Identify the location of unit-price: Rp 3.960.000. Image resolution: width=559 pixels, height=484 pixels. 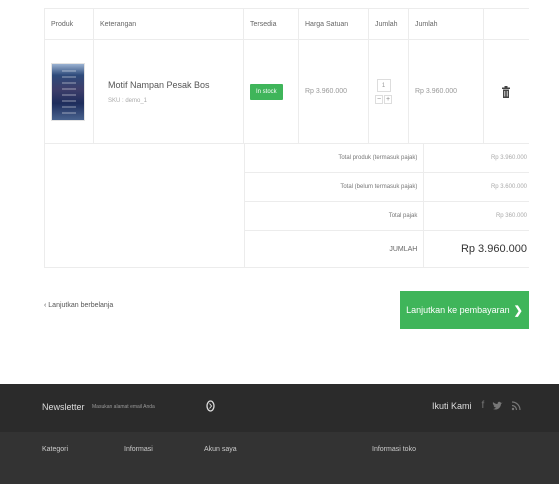
(334, 91).